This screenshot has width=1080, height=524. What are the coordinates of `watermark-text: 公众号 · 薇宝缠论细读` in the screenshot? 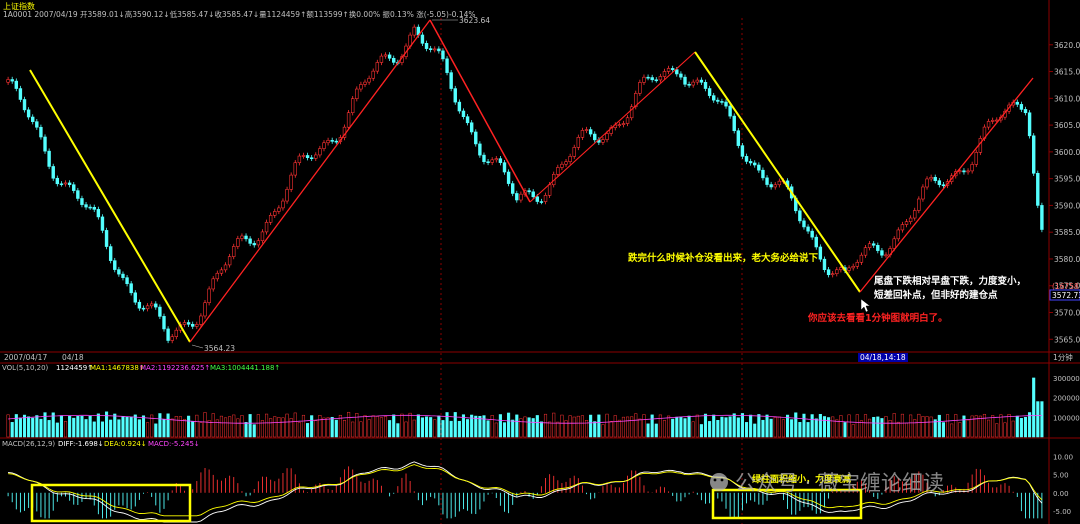 It's located at (839, 483).